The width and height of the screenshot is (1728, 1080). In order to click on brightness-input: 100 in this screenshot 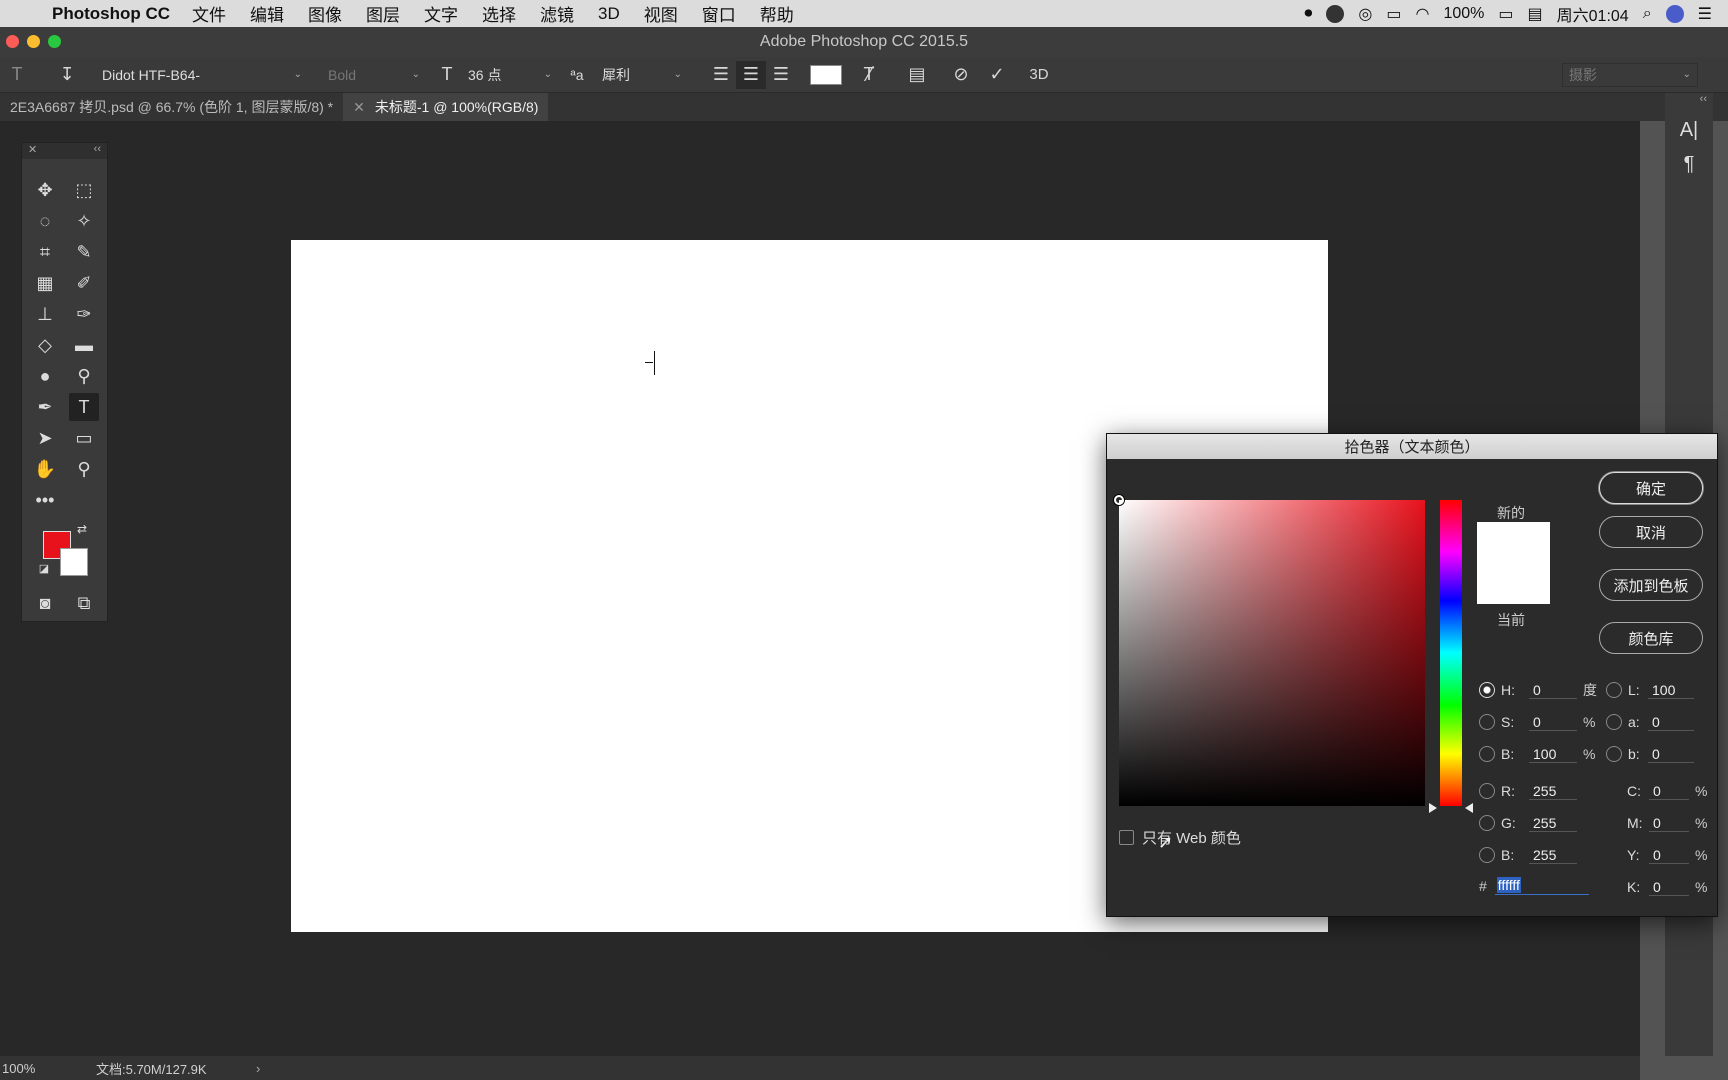, I will do `click(1553, 754)`.